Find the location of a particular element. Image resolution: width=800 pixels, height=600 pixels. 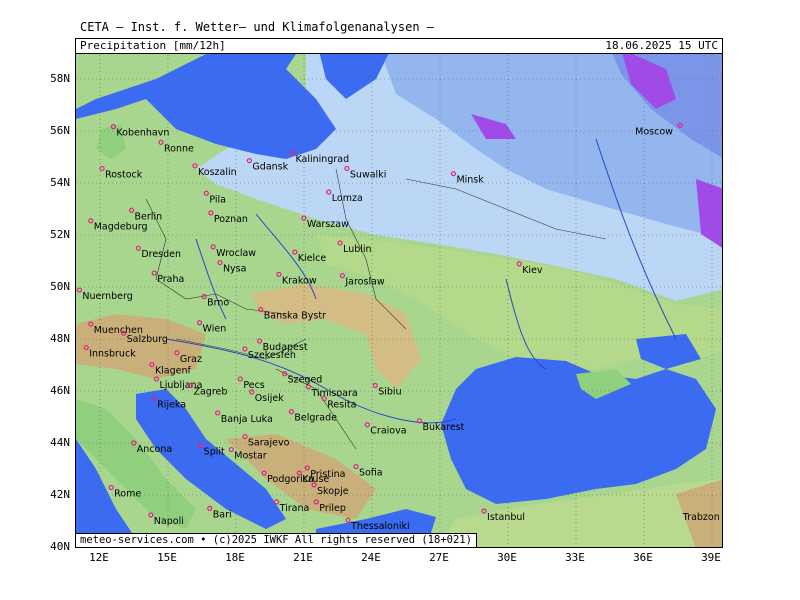

lon-label: 39E is located at coordinates (711, 557).